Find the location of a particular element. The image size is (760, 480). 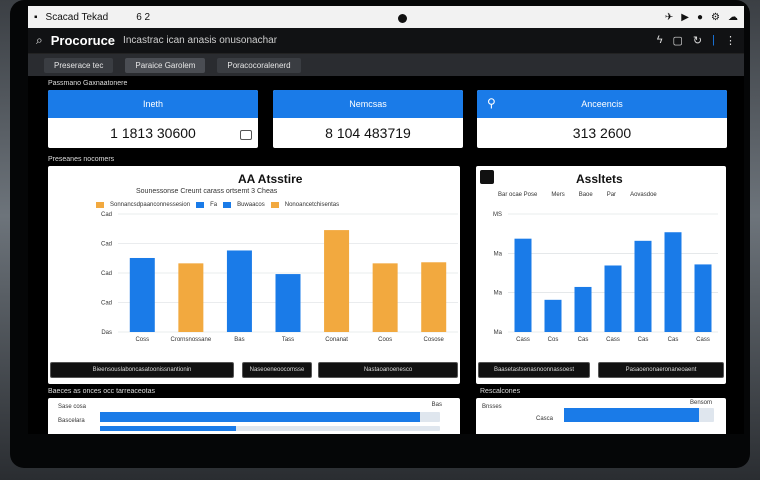

x-tick-label: Cos is located at coordinates (553, 340).